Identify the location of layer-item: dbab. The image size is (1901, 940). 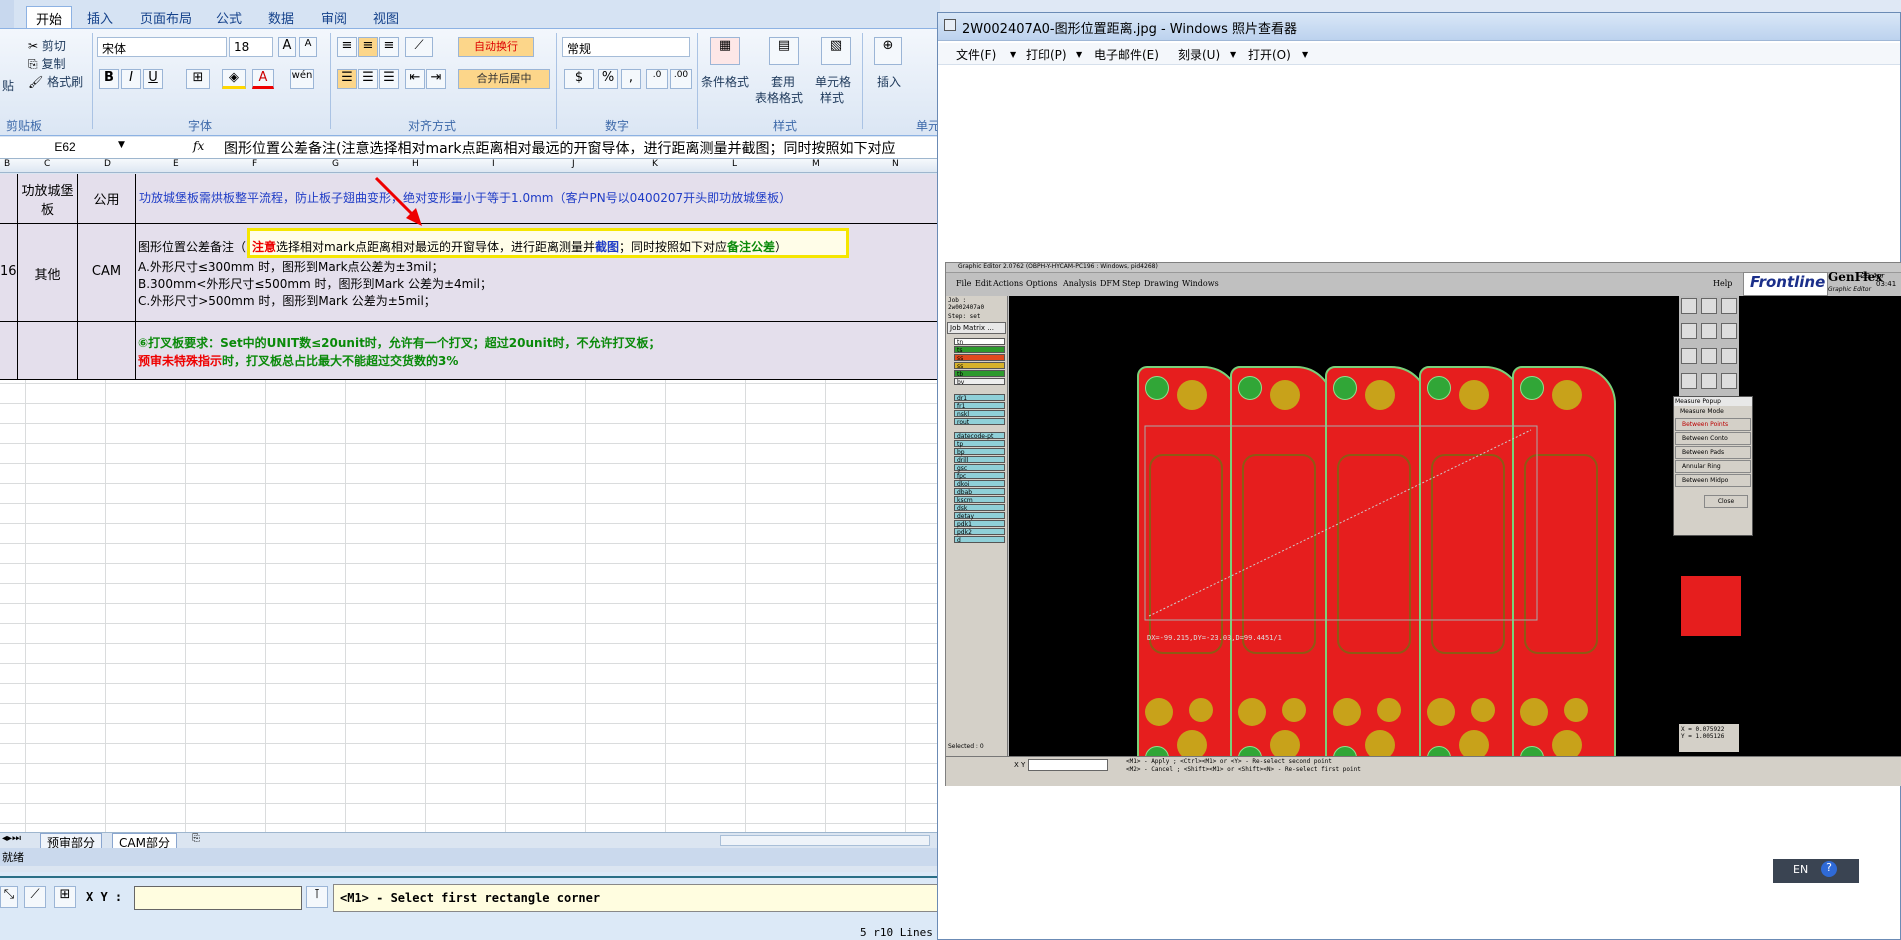
(979, 492).